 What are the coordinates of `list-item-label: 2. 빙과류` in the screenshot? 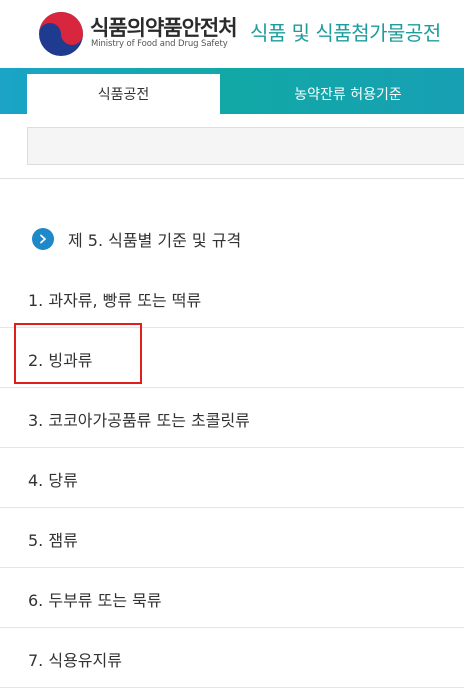 It's located at (60, 360).